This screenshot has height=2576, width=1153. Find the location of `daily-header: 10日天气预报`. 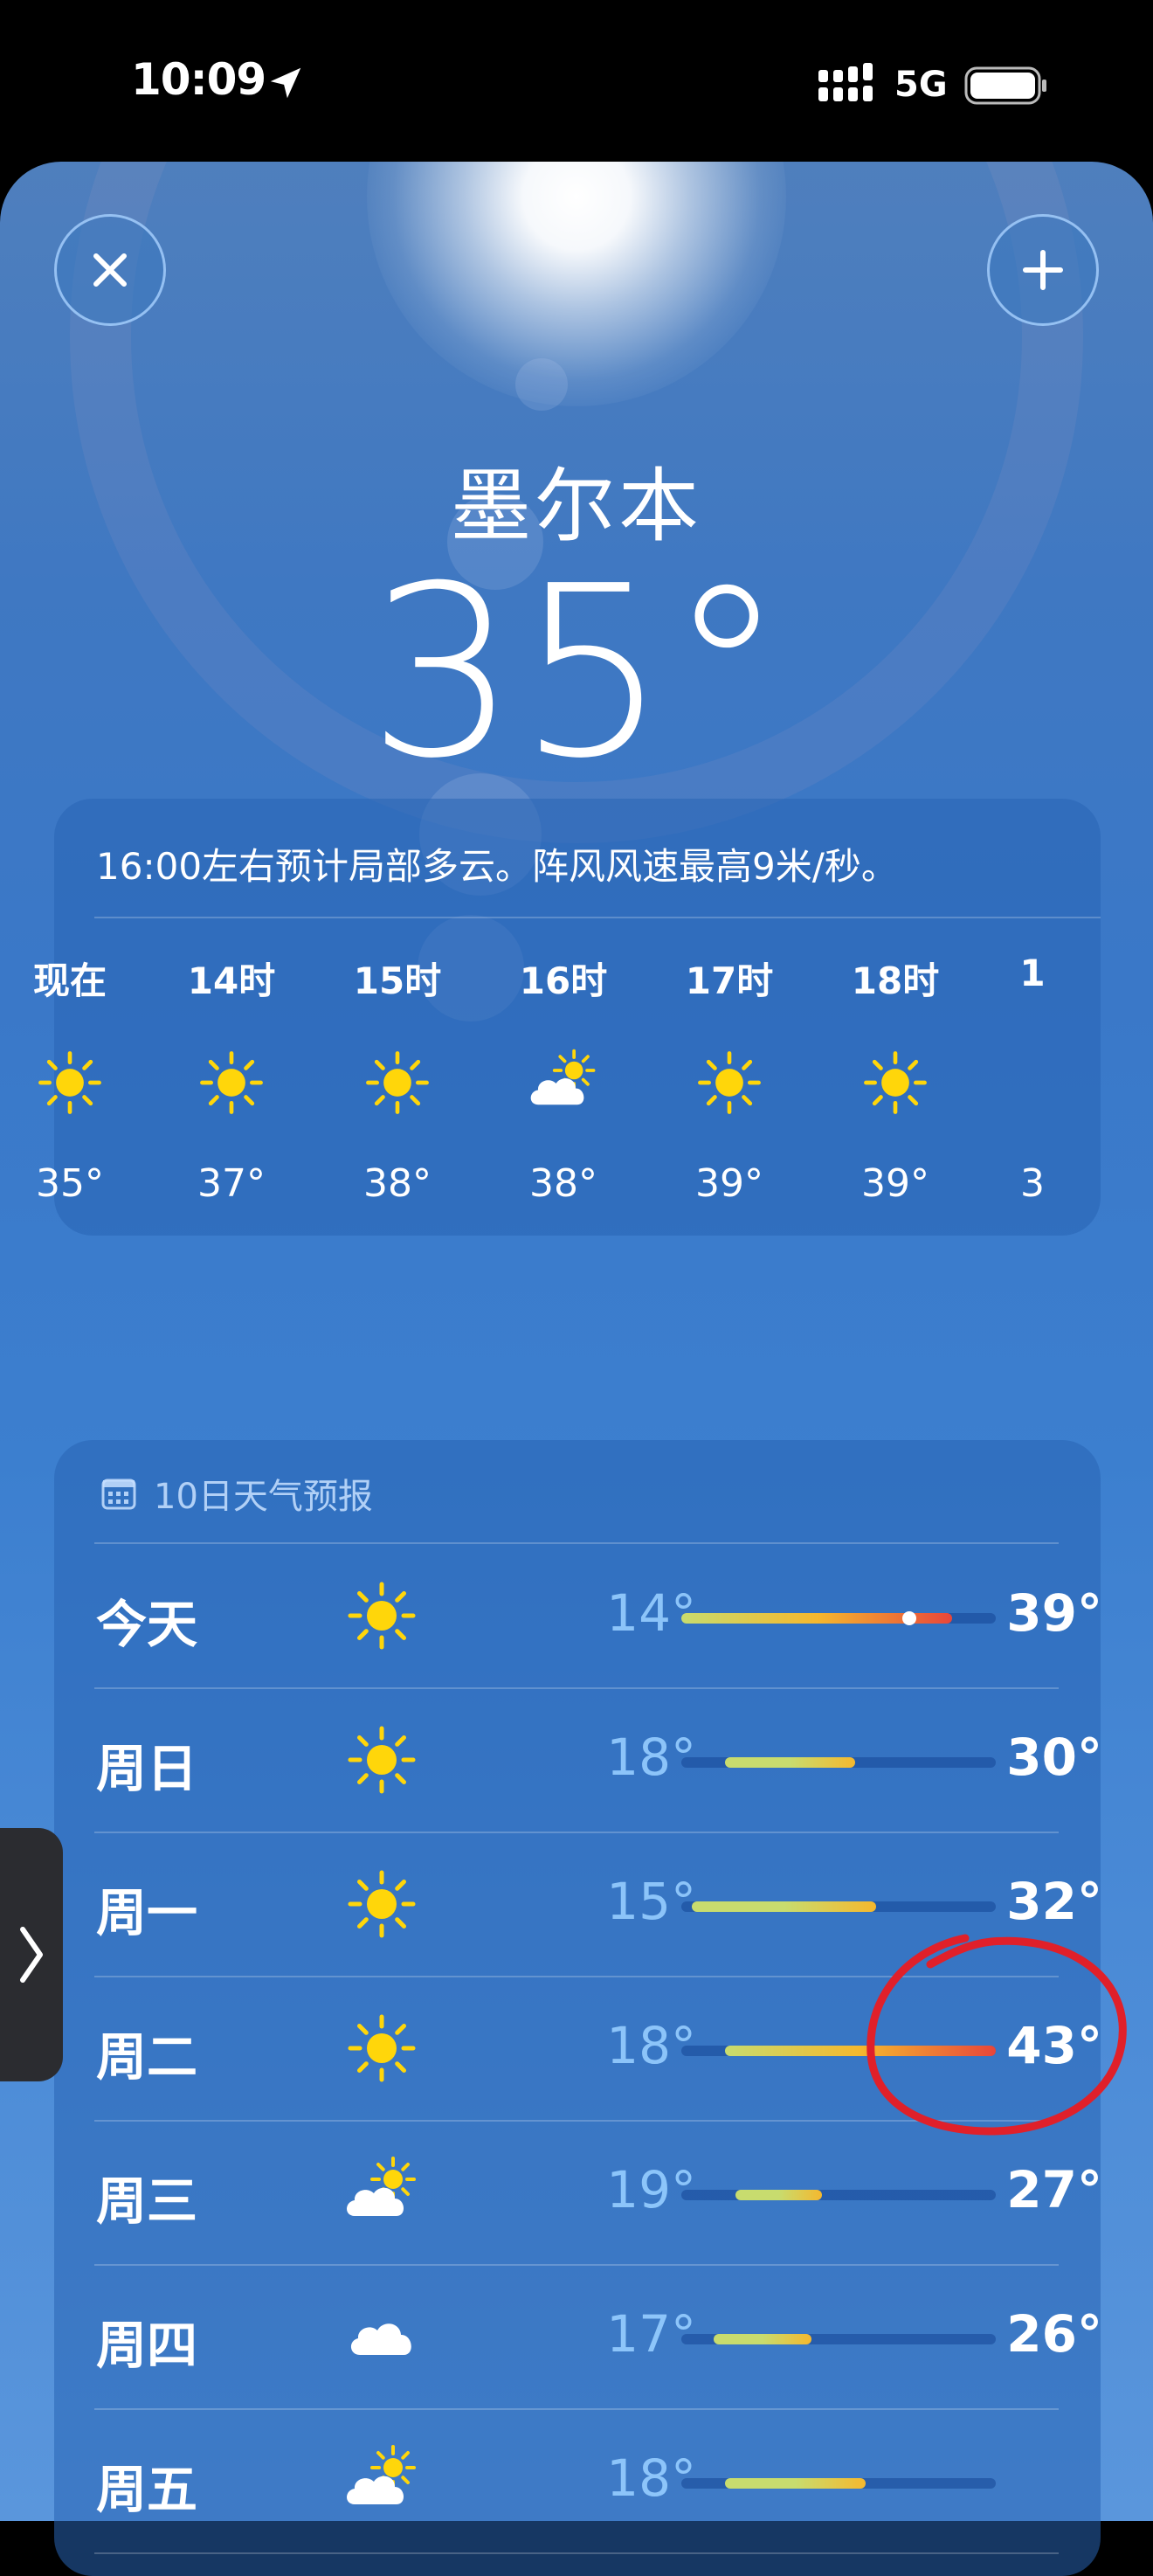

daily-header: 10日天气预报 is located at coordinates (237, 1493).